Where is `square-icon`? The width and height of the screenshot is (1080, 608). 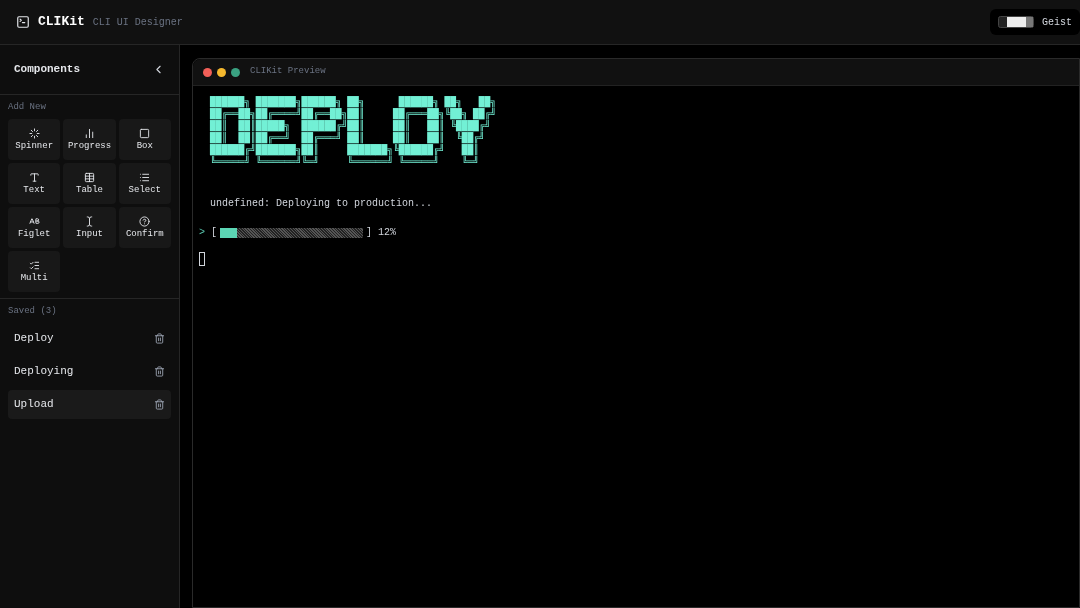
square-icon is located at coordinates (145, 133).